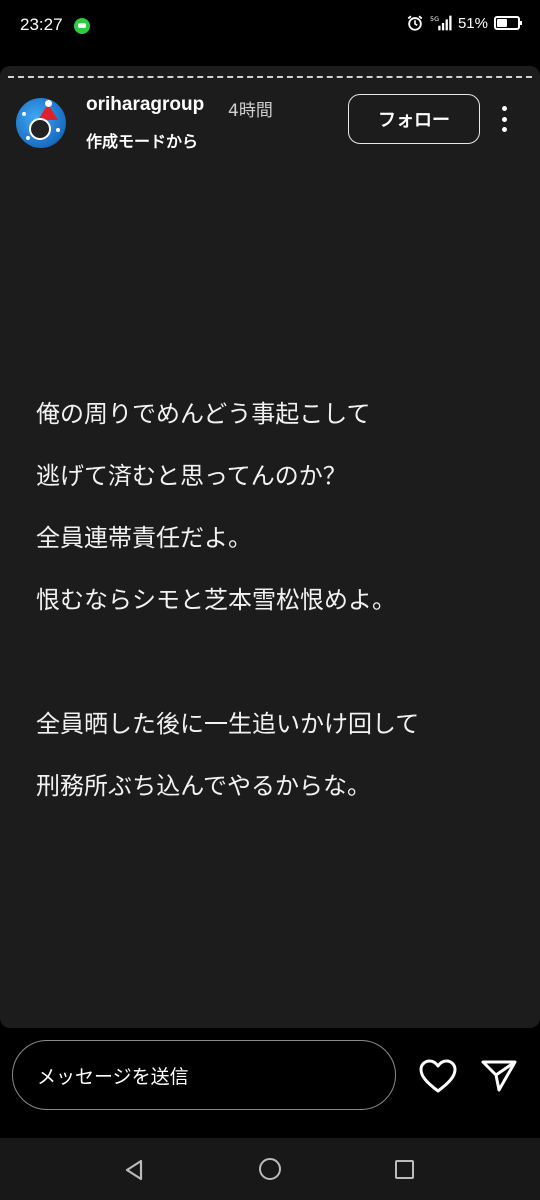 The height and width of the screenshot is (1200, 540). I want to click on heart-icon, so click(438, 1076).